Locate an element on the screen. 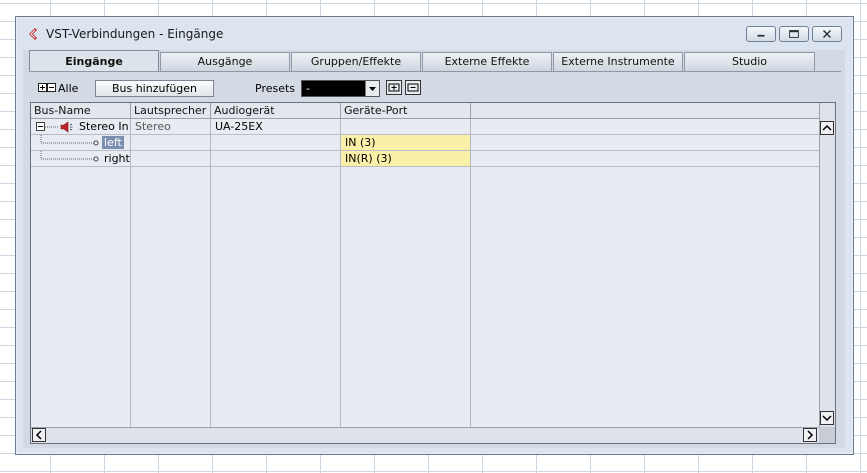  cubase-logo-icon is located at coordinates (33, 34).